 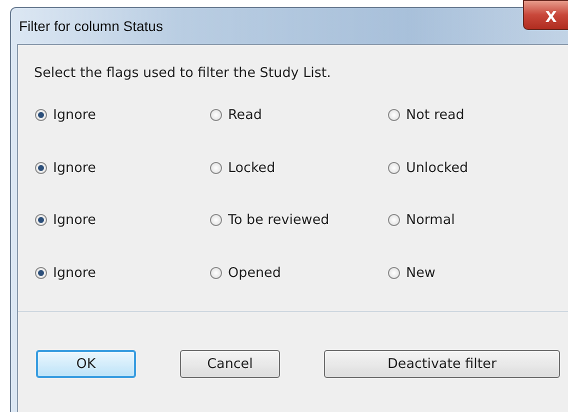 I want to click on radio-label: Opened, so click(x=254, y=272).